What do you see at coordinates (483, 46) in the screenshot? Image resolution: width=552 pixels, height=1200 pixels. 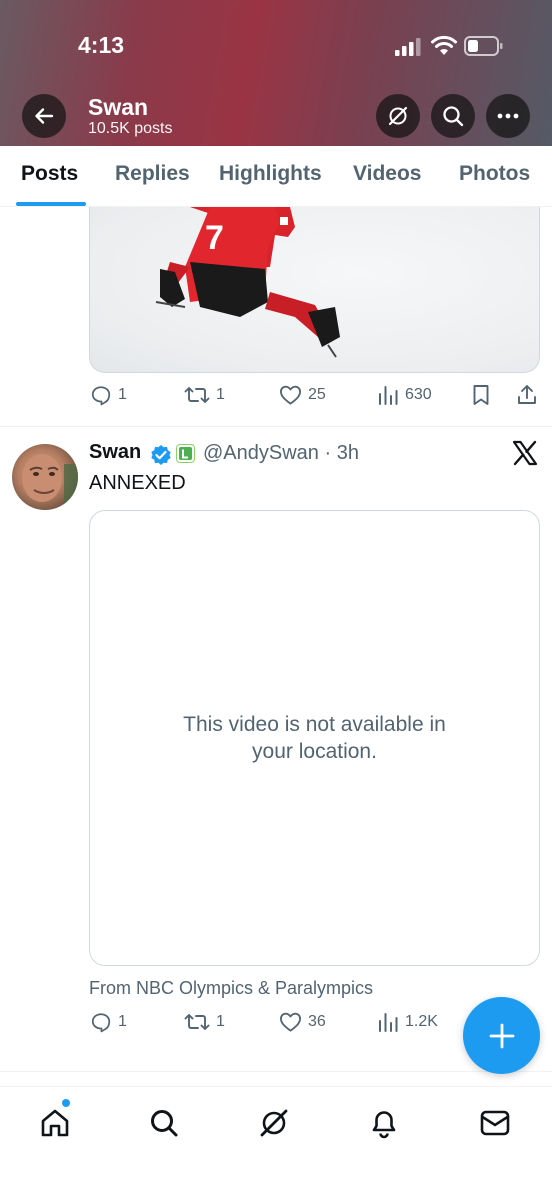 I see `battery-icon` at bounding box center [483, 46].